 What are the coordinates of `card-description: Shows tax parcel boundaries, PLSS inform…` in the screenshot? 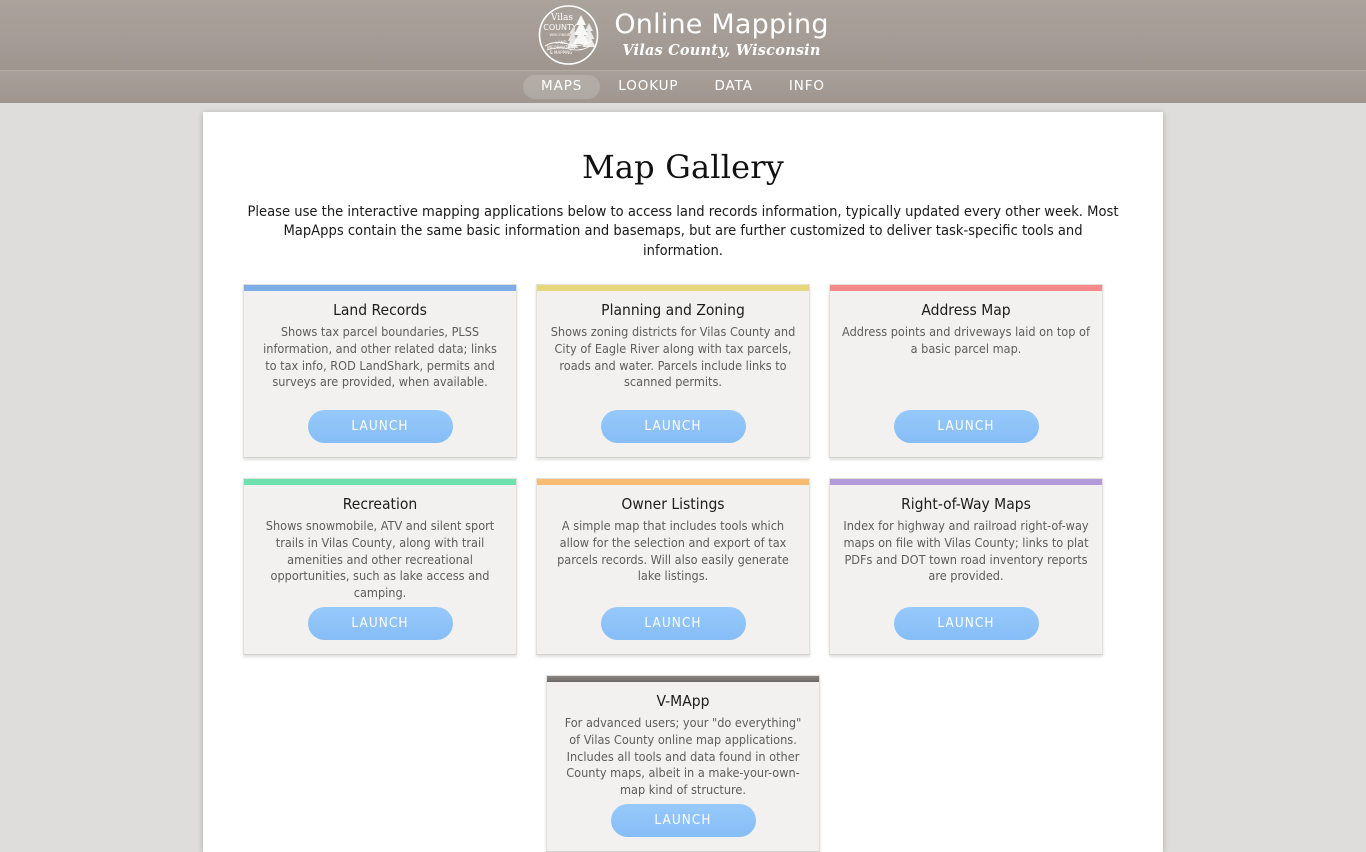 It's located at (380, 364).